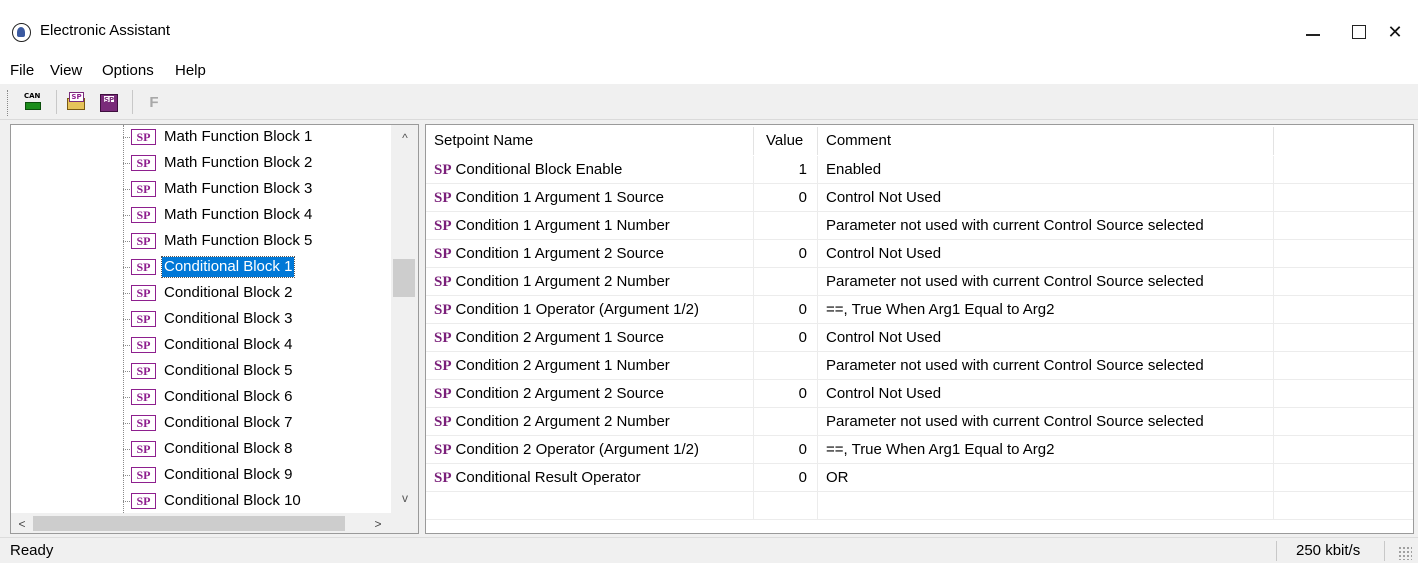  Describe the element at coordinates (32, 550) in the screenshot. I see `status-text: Ready` at that location.